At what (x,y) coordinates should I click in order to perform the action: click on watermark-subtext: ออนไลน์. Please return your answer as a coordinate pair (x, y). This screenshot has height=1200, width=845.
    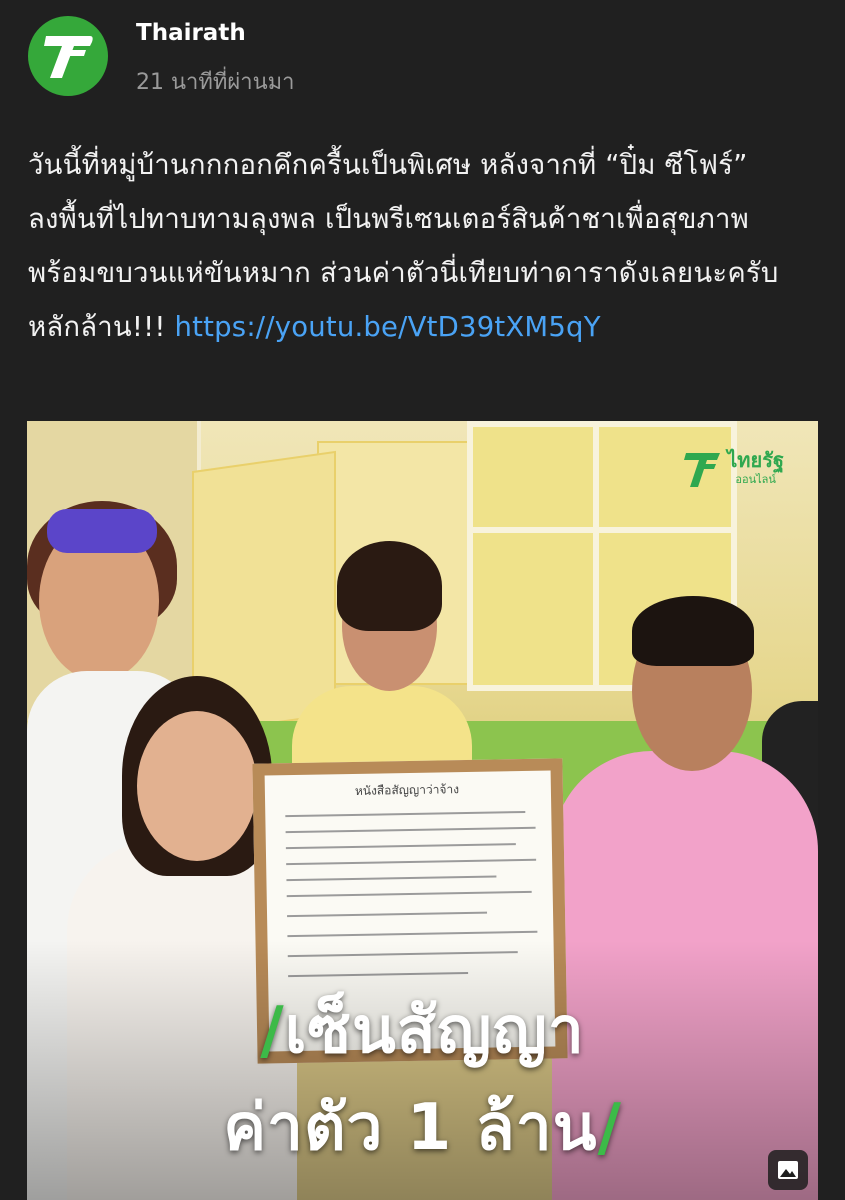
    Looking at the image, I should click on (755, 479).